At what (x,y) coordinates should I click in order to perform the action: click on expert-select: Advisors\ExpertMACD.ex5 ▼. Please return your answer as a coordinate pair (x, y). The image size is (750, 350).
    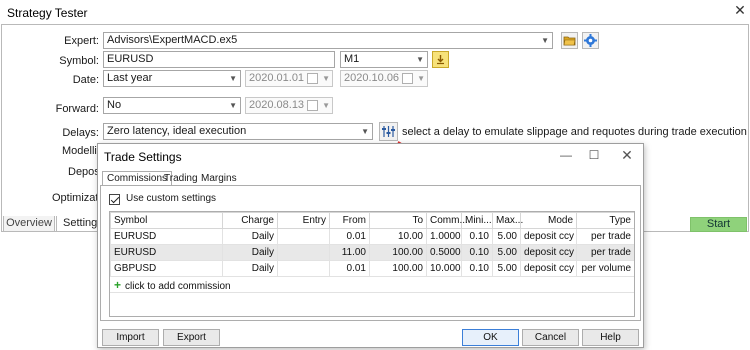
    Looking at the image, I should click on (328, 40).